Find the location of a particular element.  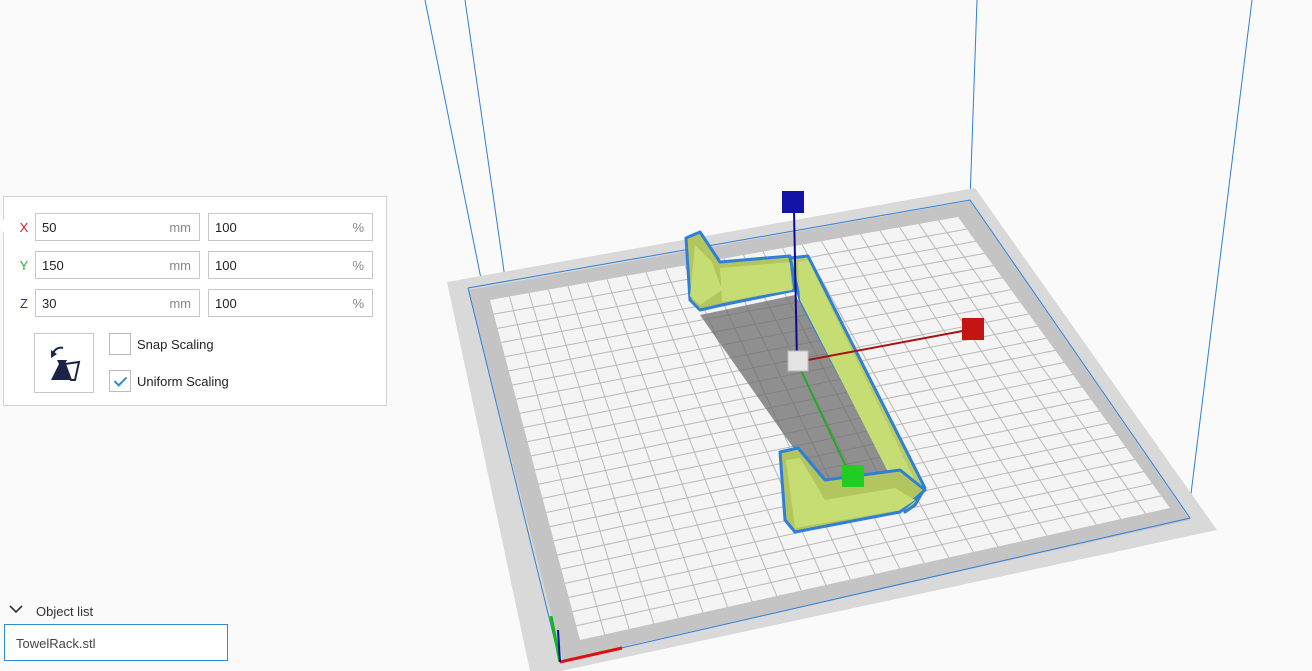

object-list-toggle: Object list is located at coordinates (66, 611).